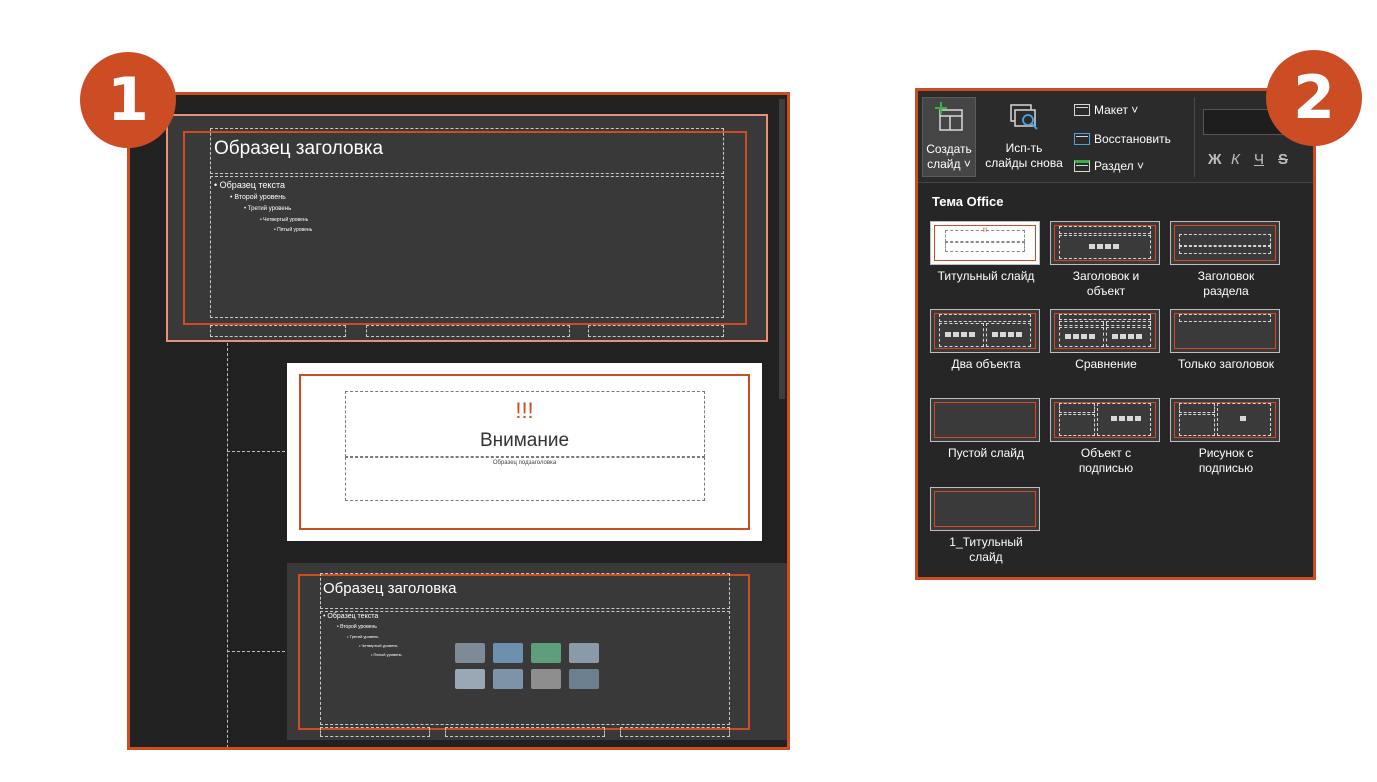  I want to click on layout-label: Только заголовок, so click(1226, 364).